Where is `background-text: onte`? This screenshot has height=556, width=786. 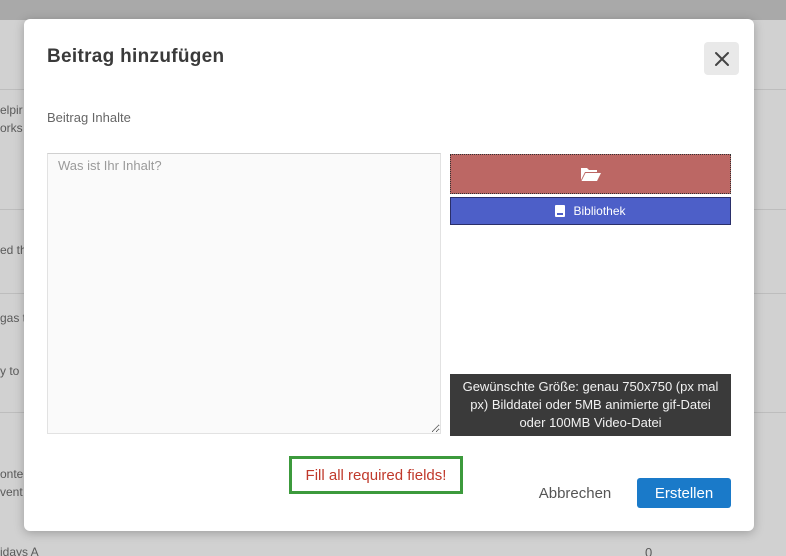 background-text: onte is located at coordinates (12, 474).